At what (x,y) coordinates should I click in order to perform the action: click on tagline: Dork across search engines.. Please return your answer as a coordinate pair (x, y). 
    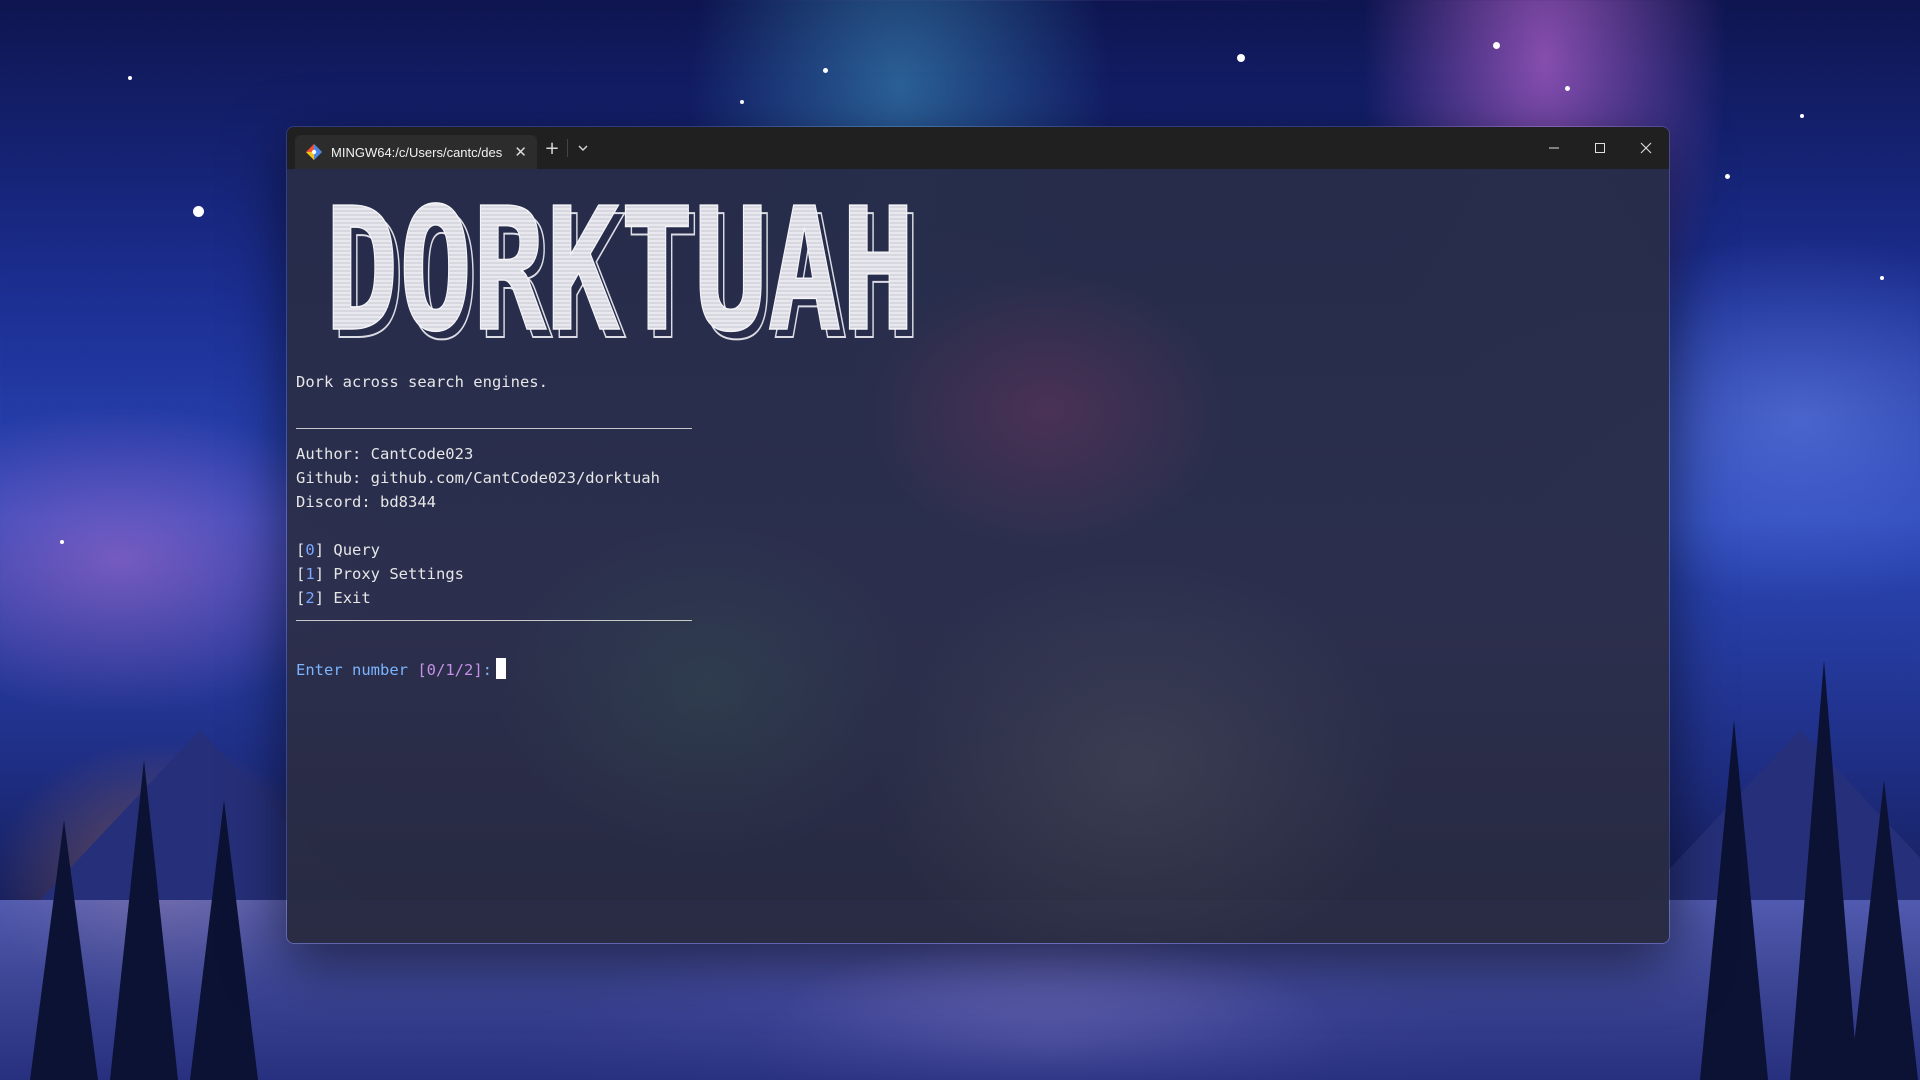
    Looking at the image, I should click on (422, 382).